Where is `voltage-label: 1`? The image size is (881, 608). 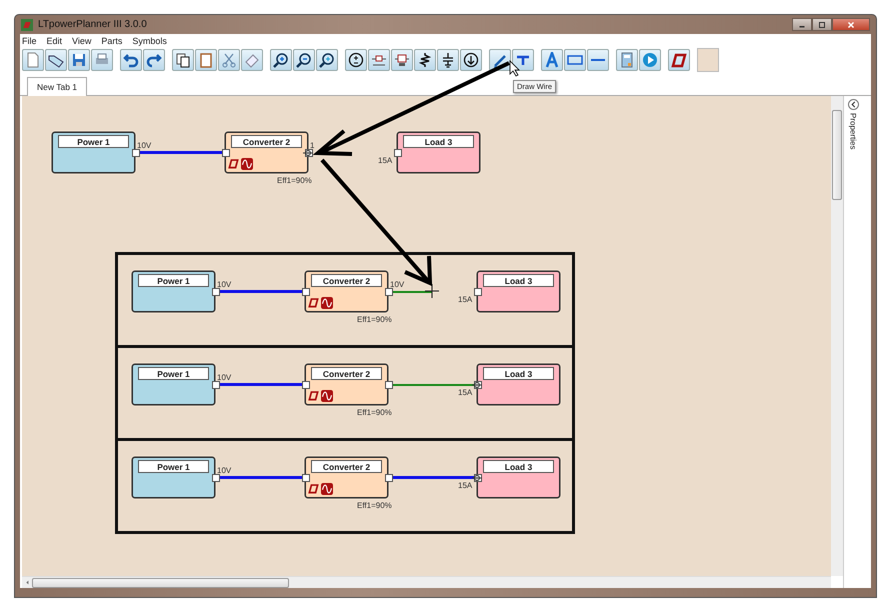
voltage-label: 1 is located at coordinates (312, 145).